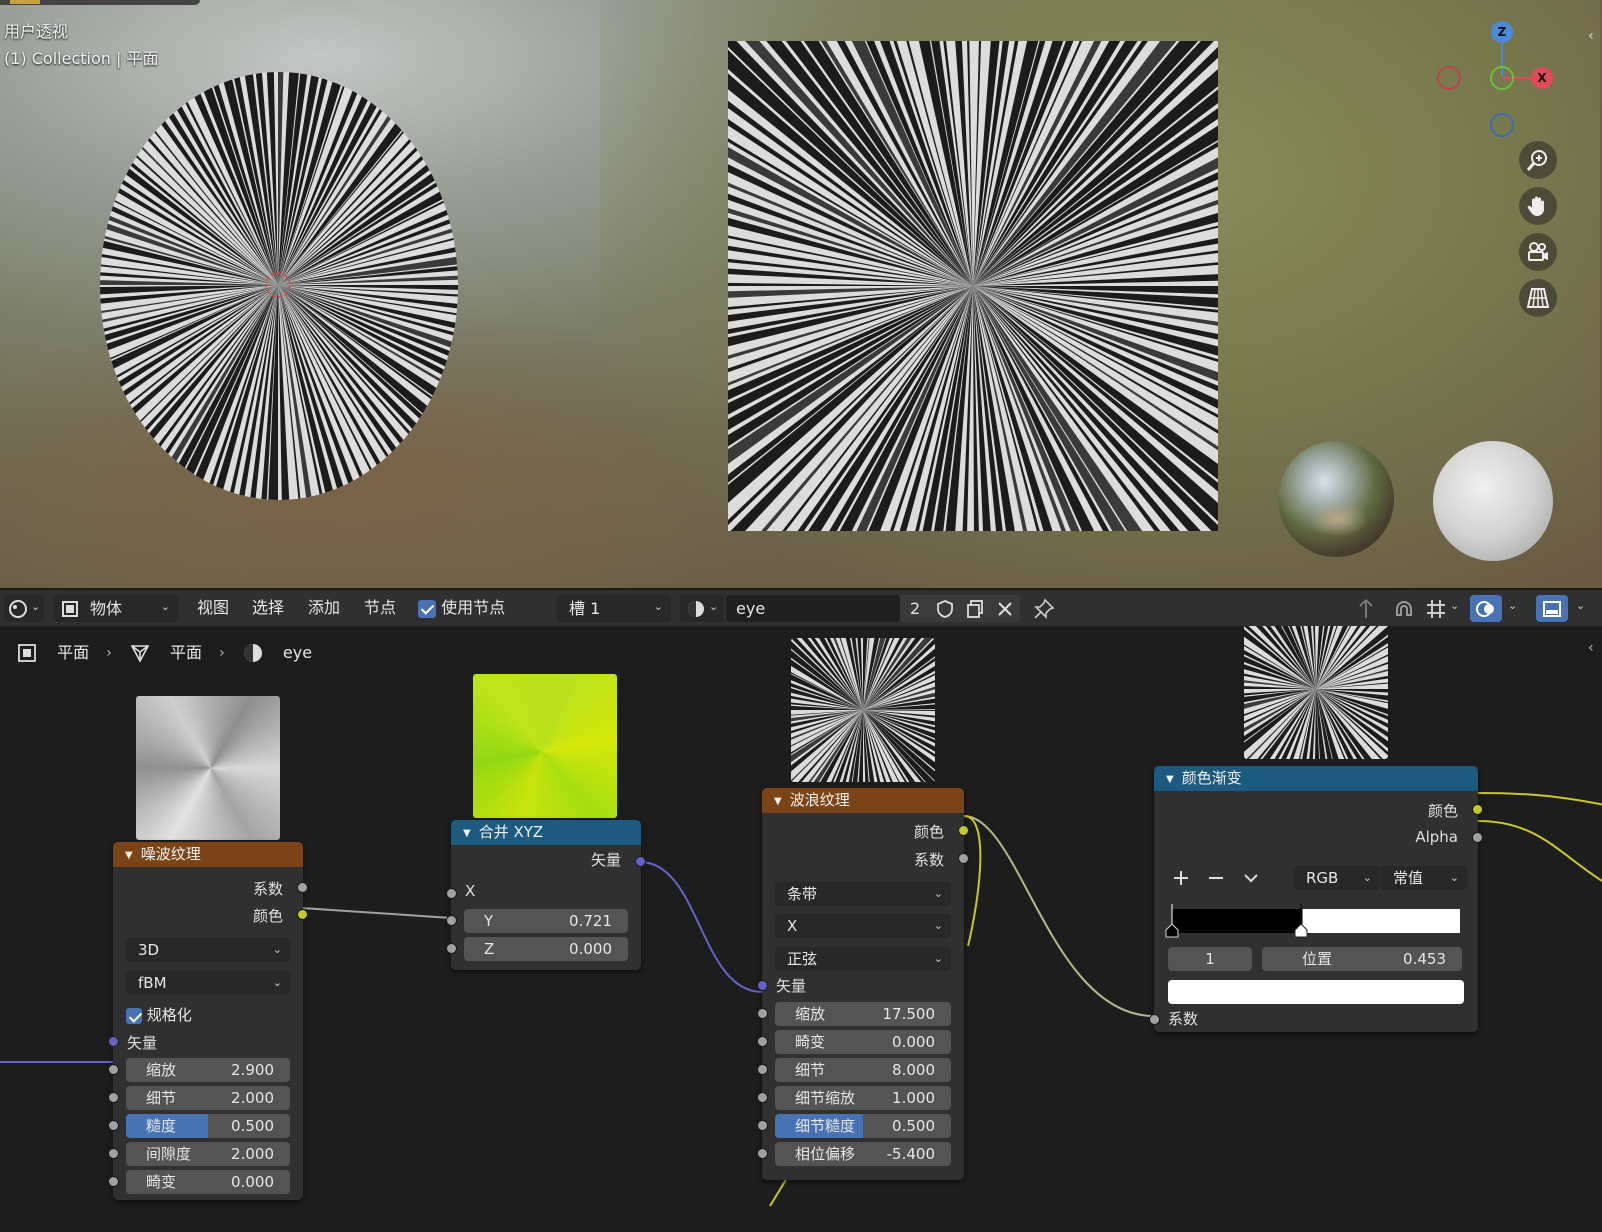 The width and height of the screenshot is (1602, 1232). Describe the element at coordinates (1216, 878) in the screenshot. I see `remove-stop-icon` at that location.